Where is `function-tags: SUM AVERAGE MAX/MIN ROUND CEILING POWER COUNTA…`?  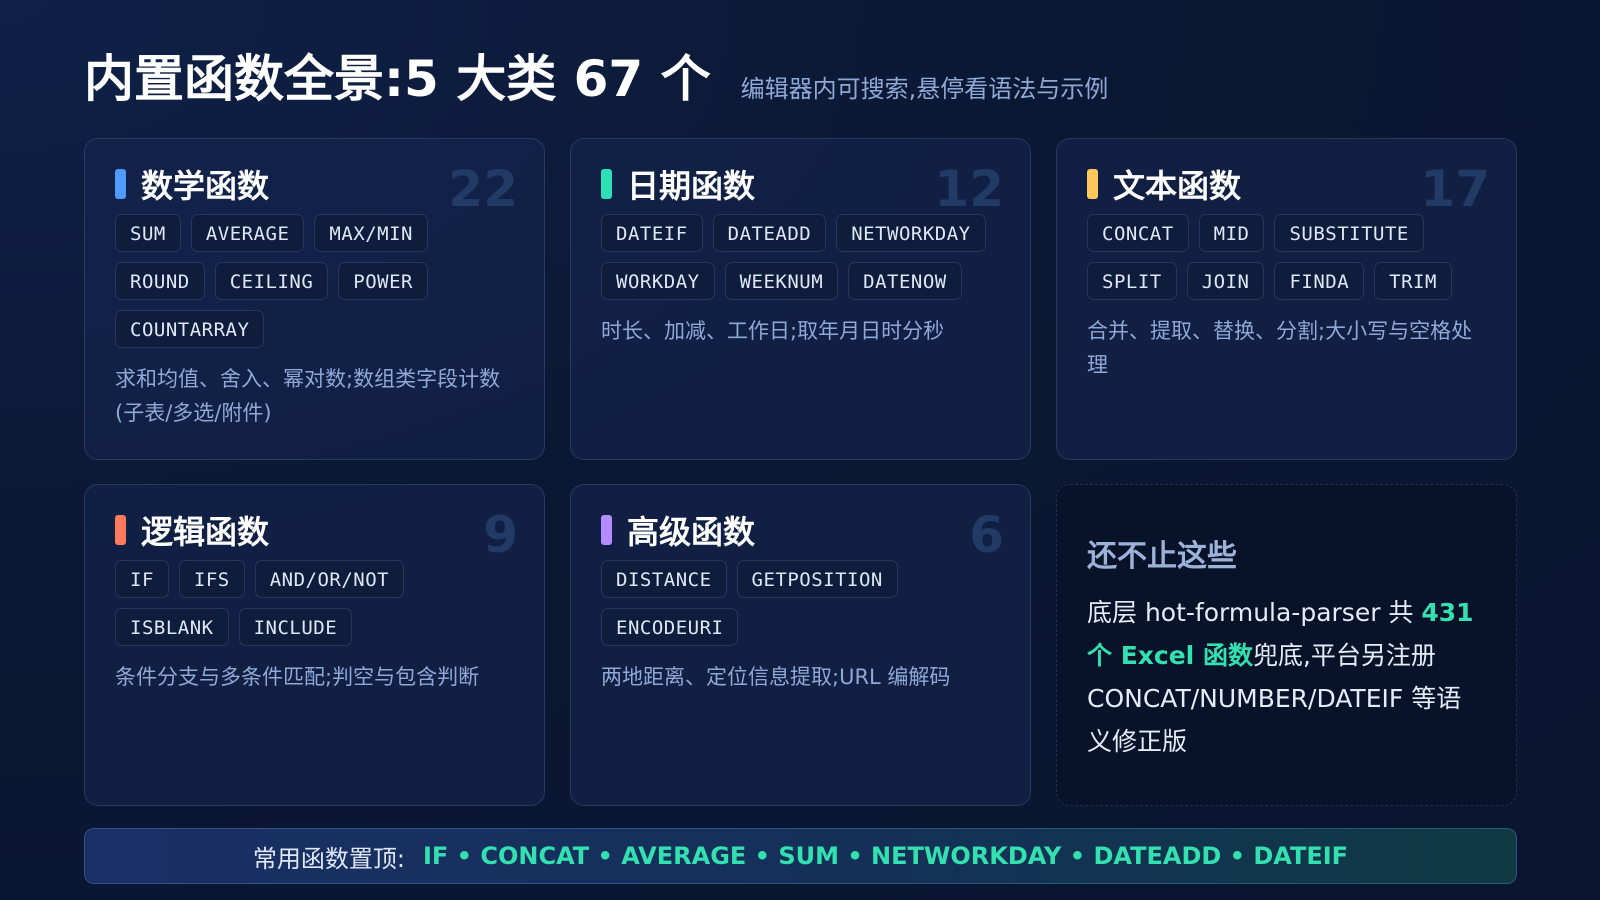 function-tags: SUM AVERAGE MAX/MIN ROUND CEILING POWER COUNTA… is located at coordinates (315, 281).